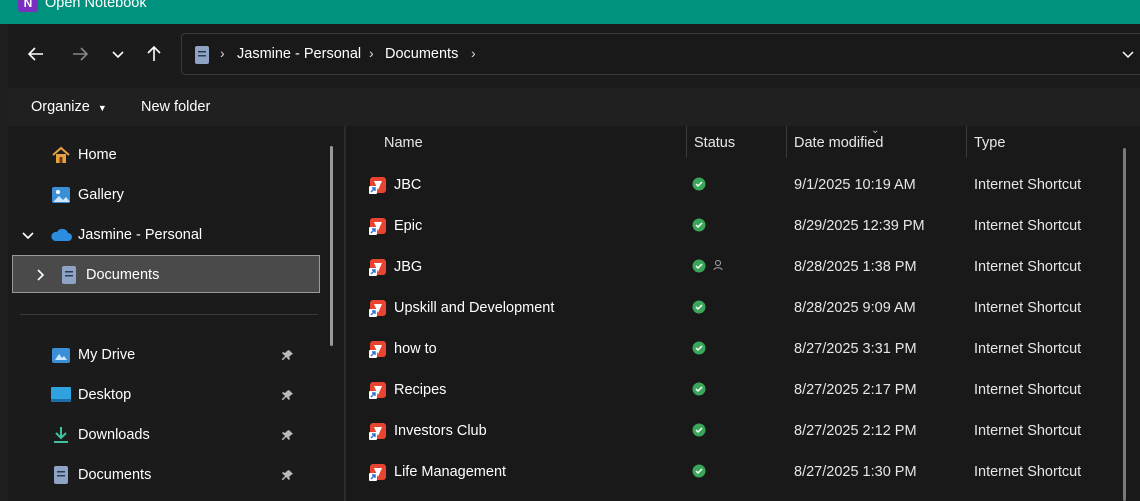  Describe the element at coordinates (408, 226) in the screenshot. I see `file-name: Epic` at that location.